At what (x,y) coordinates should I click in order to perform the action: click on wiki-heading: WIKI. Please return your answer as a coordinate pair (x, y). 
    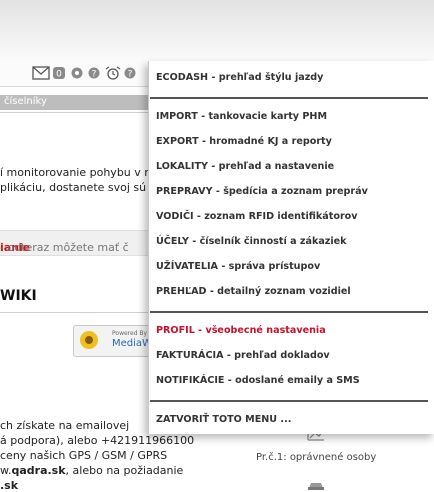
    Looking at the image, I should click on (18, 296).